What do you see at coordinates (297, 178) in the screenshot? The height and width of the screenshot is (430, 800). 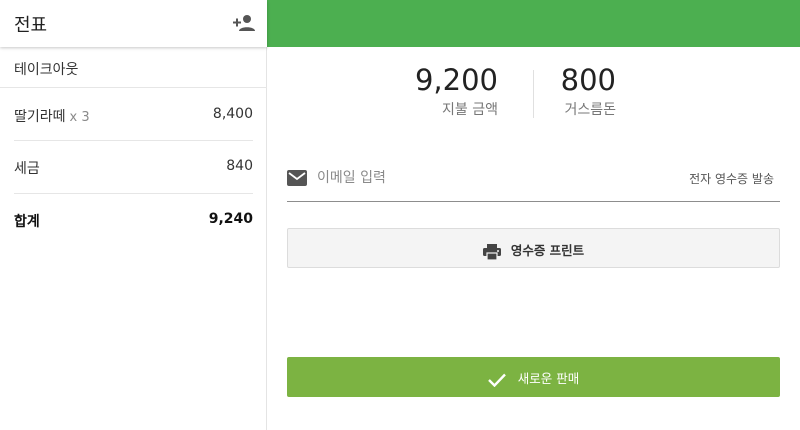 I see `mail-icon` at bounding box center [297, 178].